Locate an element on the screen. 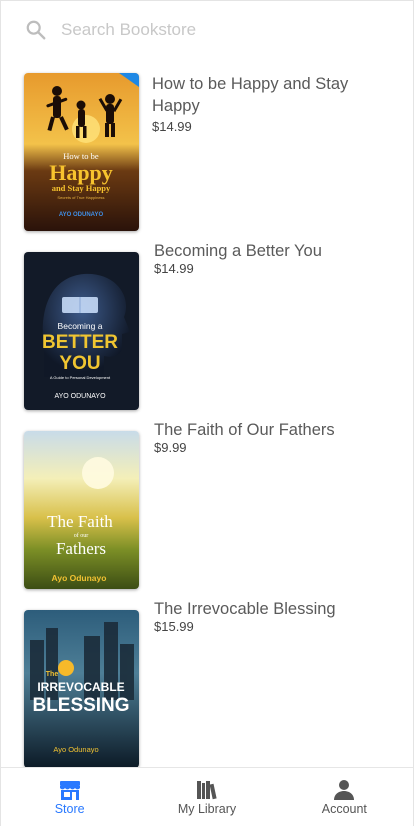 The image size is (416, 828). cover-text: IRREVOCABLE is located at coordinates (80, 687).